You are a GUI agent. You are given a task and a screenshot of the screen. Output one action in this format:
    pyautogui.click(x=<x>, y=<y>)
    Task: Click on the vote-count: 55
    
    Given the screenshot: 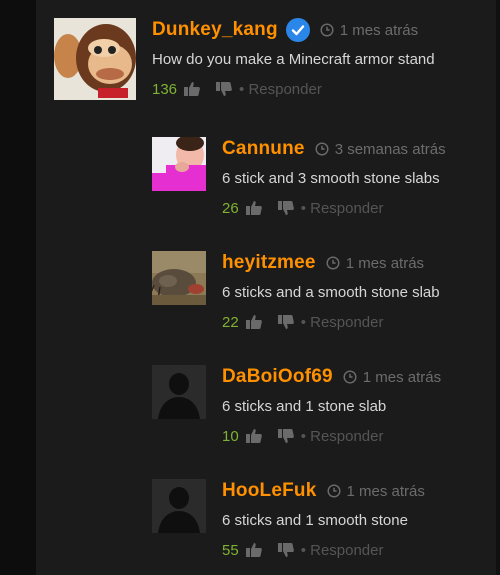 What is the action you would take?
    pyautogui.click(x=230, y=550)
    